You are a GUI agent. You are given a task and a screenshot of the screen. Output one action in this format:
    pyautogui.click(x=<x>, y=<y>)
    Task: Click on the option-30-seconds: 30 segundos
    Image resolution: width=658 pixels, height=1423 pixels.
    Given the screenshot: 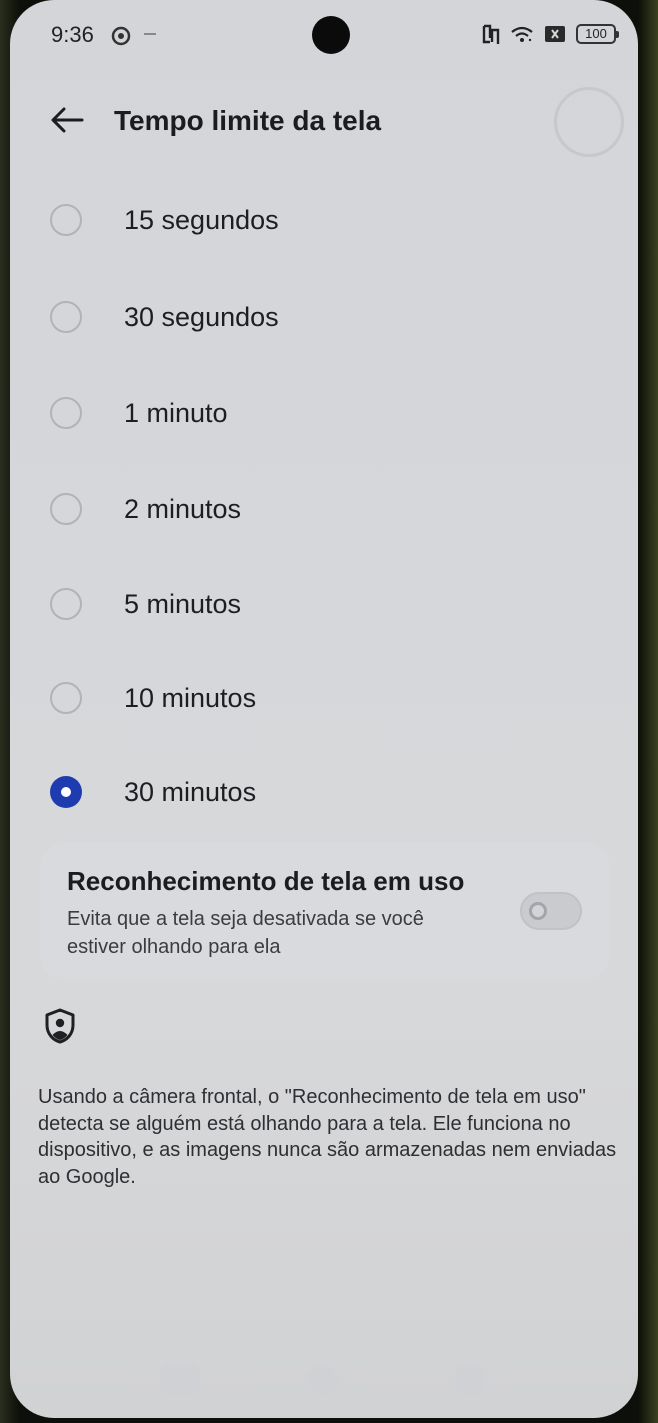 What is the action you would take?
    pyautogui.click(x=324, y=316)
    